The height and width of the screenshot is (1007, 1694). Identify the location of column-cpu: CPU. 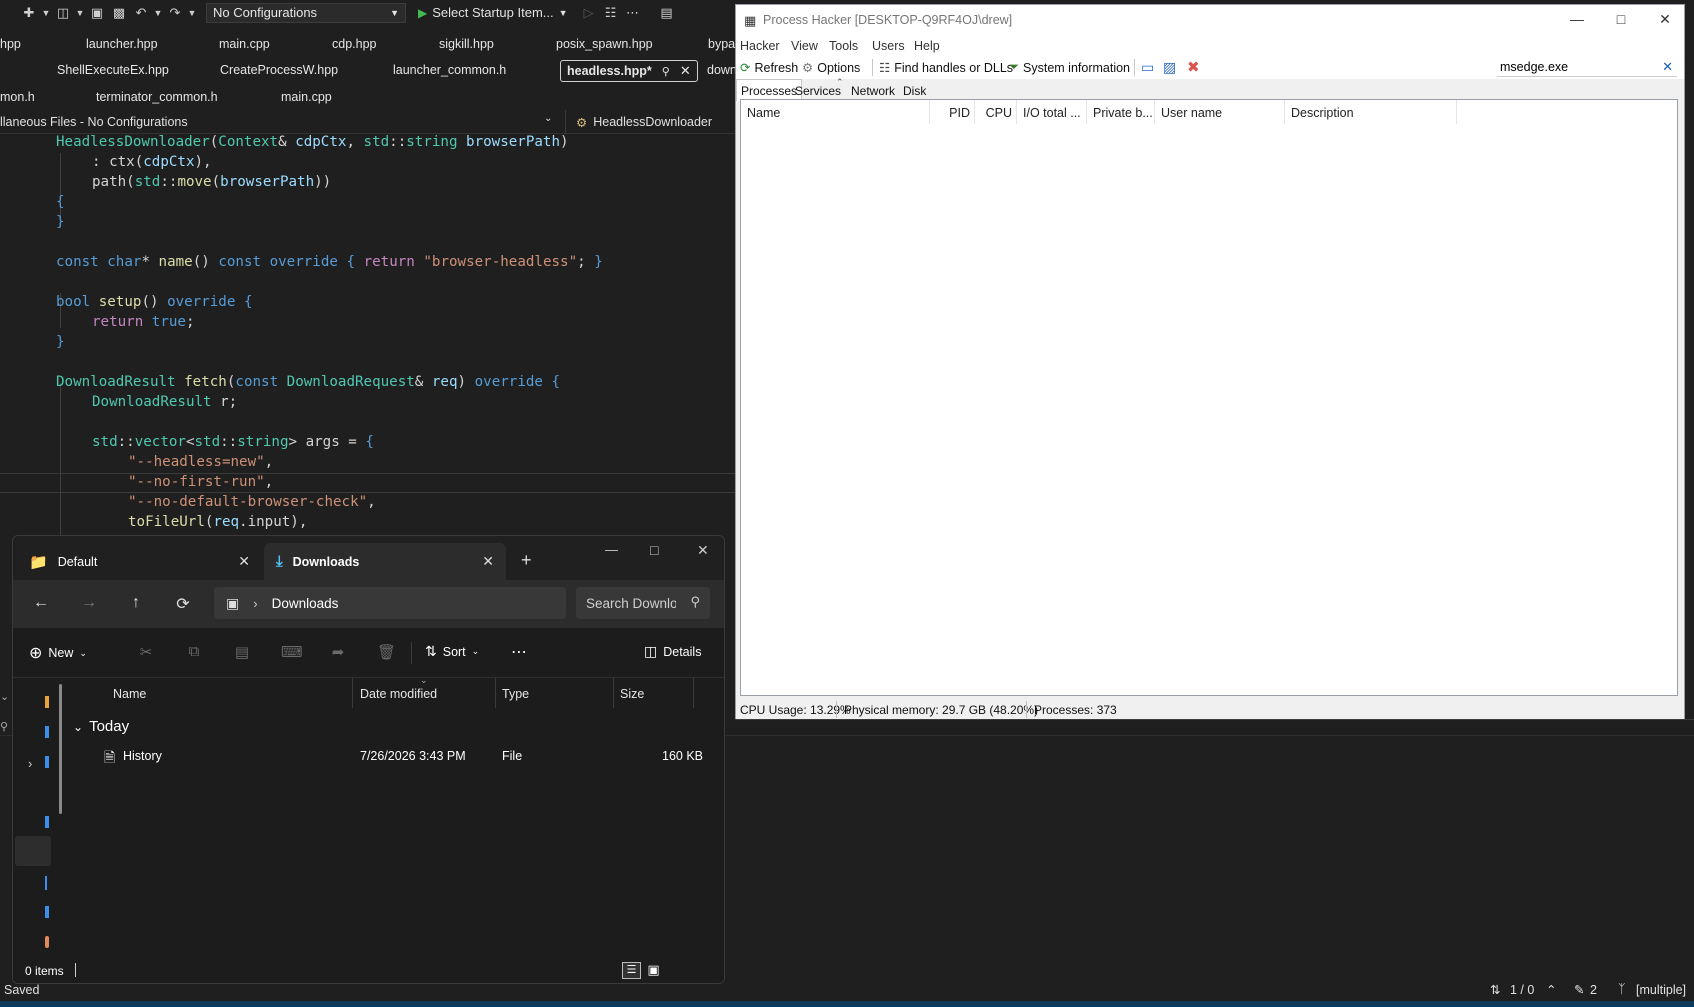
(996, 112).